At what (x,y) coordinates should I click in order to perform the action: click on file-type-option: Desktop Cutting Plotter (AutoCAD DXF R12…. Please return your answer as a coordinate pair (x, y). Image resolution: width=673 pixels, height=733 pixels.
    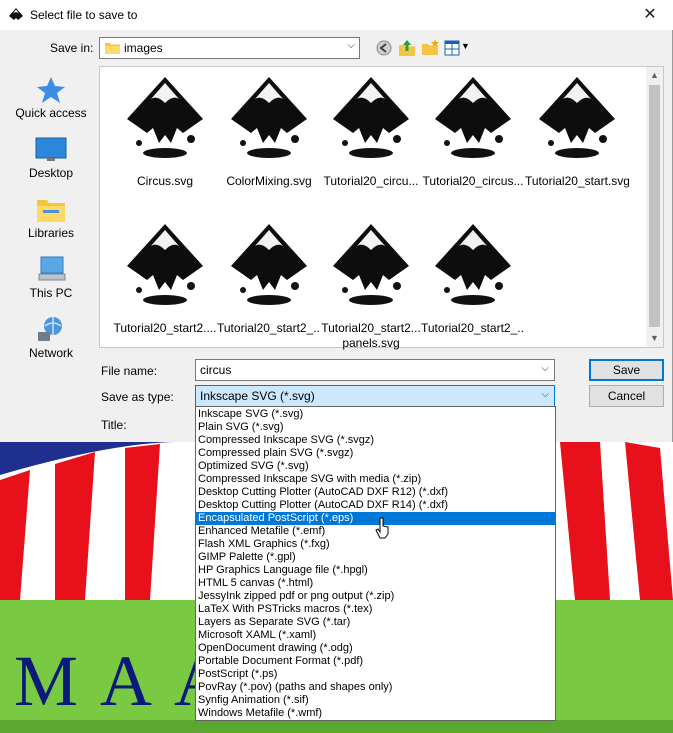
    Looking at the image, I should click on (375, 492).